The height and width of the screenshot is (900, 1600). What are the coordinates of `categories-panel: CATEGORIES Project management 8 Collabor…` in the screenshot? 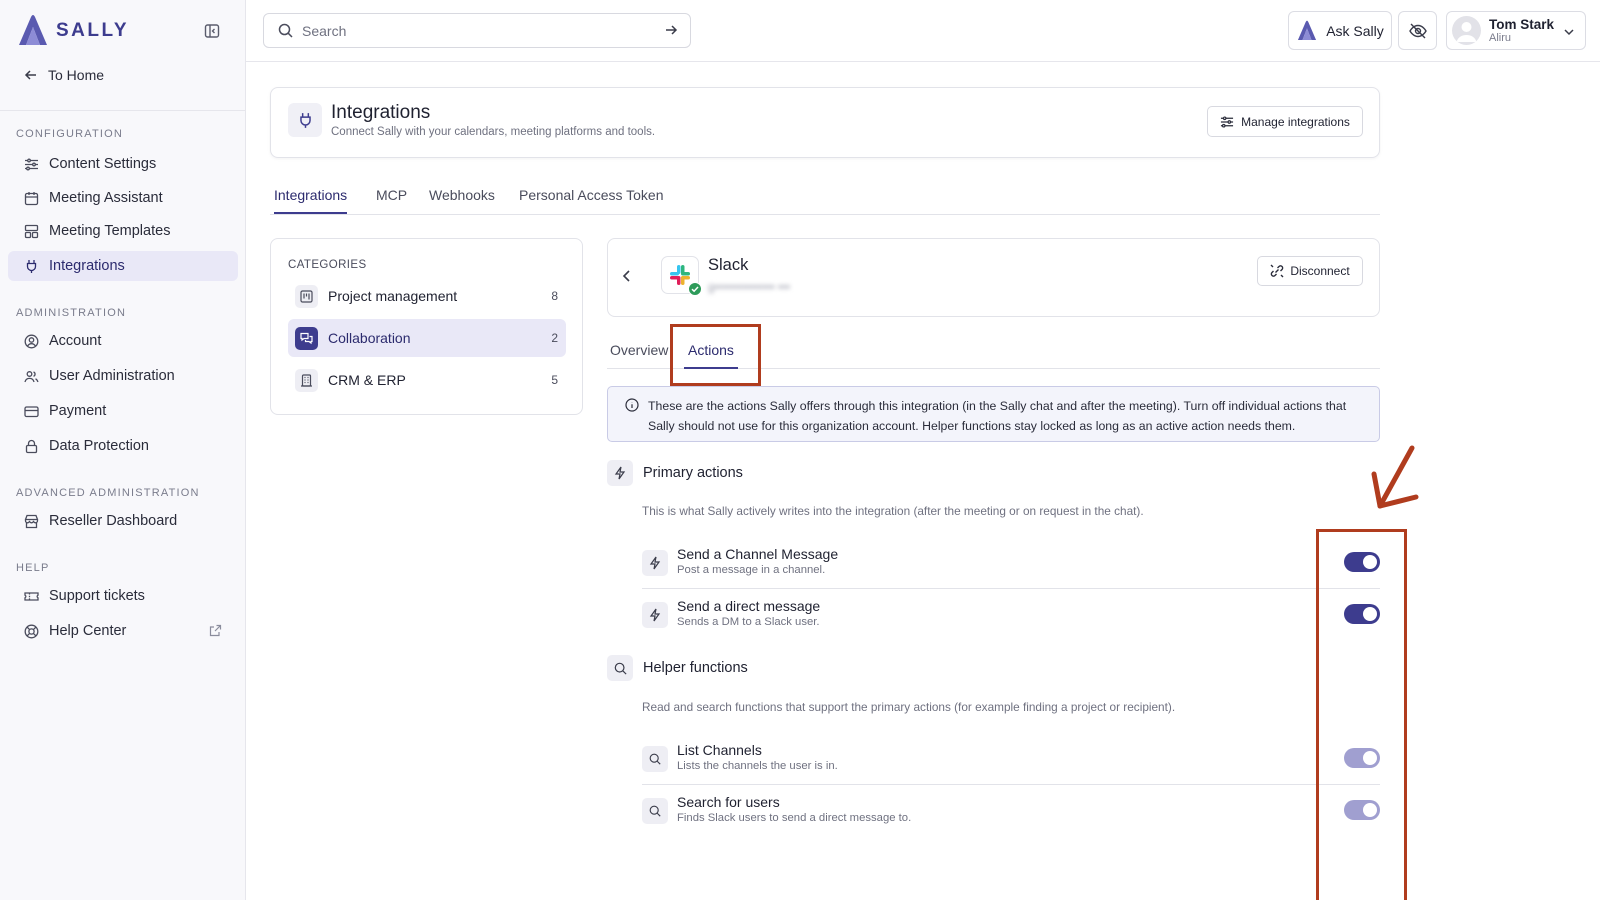 It's located at (426, 326).